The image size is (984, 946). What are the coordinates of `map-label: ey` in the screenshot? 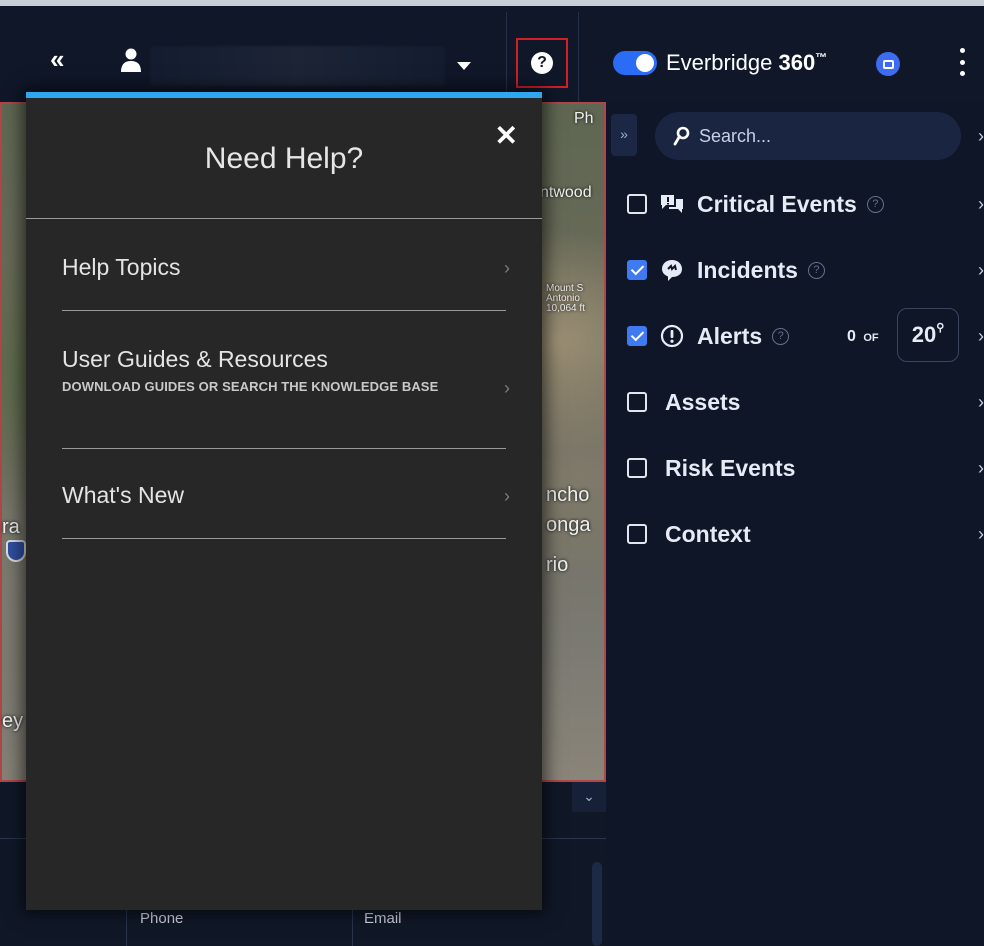 It's located at (13, 721).